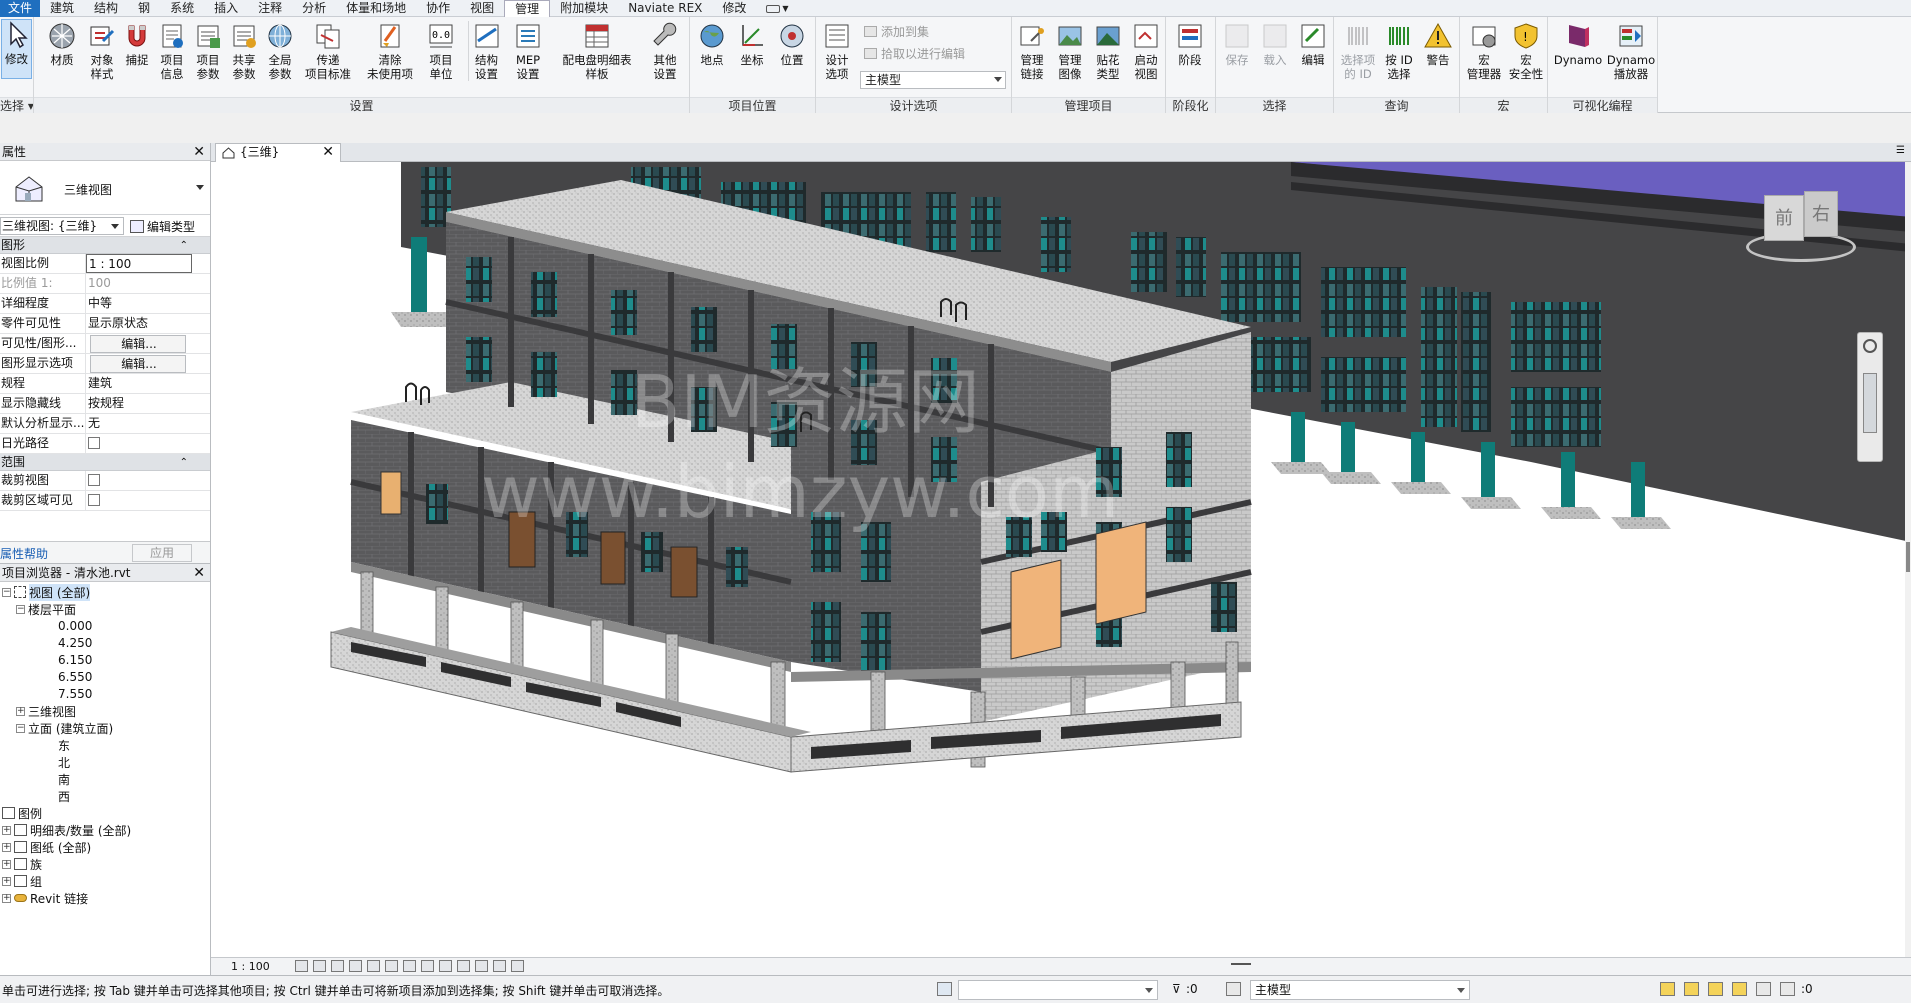 This screenshot has height=1003, width=1911. I want to click on shared-parameters-button: 共享 参数, so click(244, 51).